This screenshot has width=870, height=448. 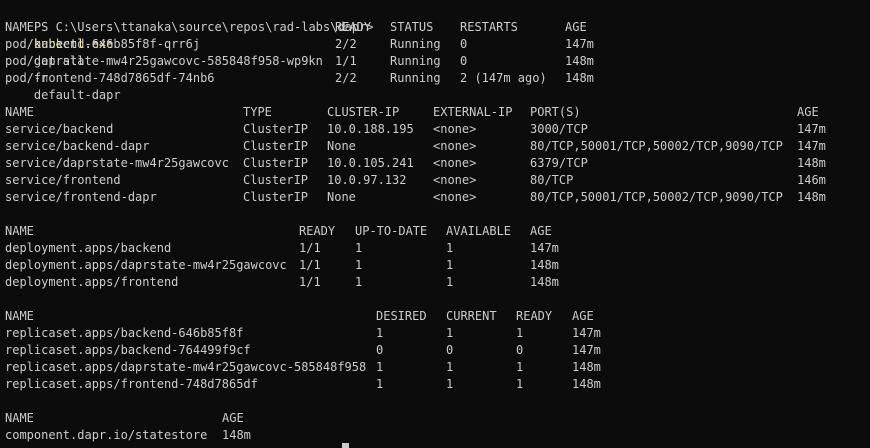 What do you see at coordinates (92, 282) in the screenshot?
I see `deployments-row-cell: deployment.apps/frontend` at bounding box center [92, 282].